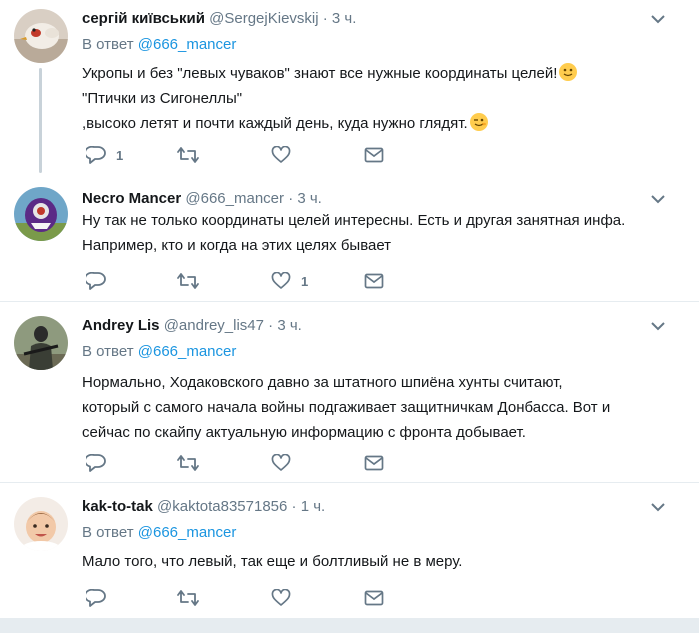  What do you see at coordinates (121, 325) in the screenshot?
I see `display-name: Andrey Lis` at bounding box center [121, 325].